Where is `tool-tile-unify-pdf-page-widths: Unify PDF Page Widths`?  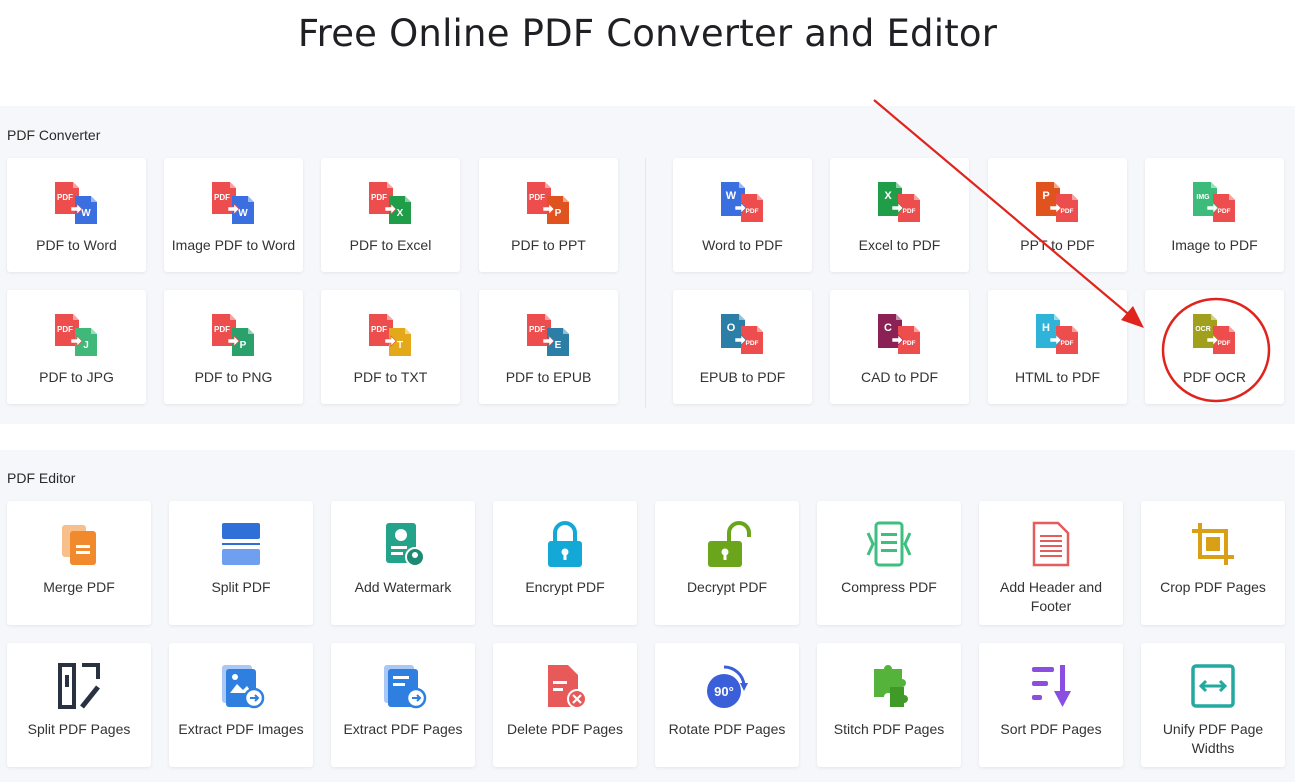 tool-tile-unify-pdf-page-widths: Unify PDF Page Widths is located at coordinates (1213, 705).